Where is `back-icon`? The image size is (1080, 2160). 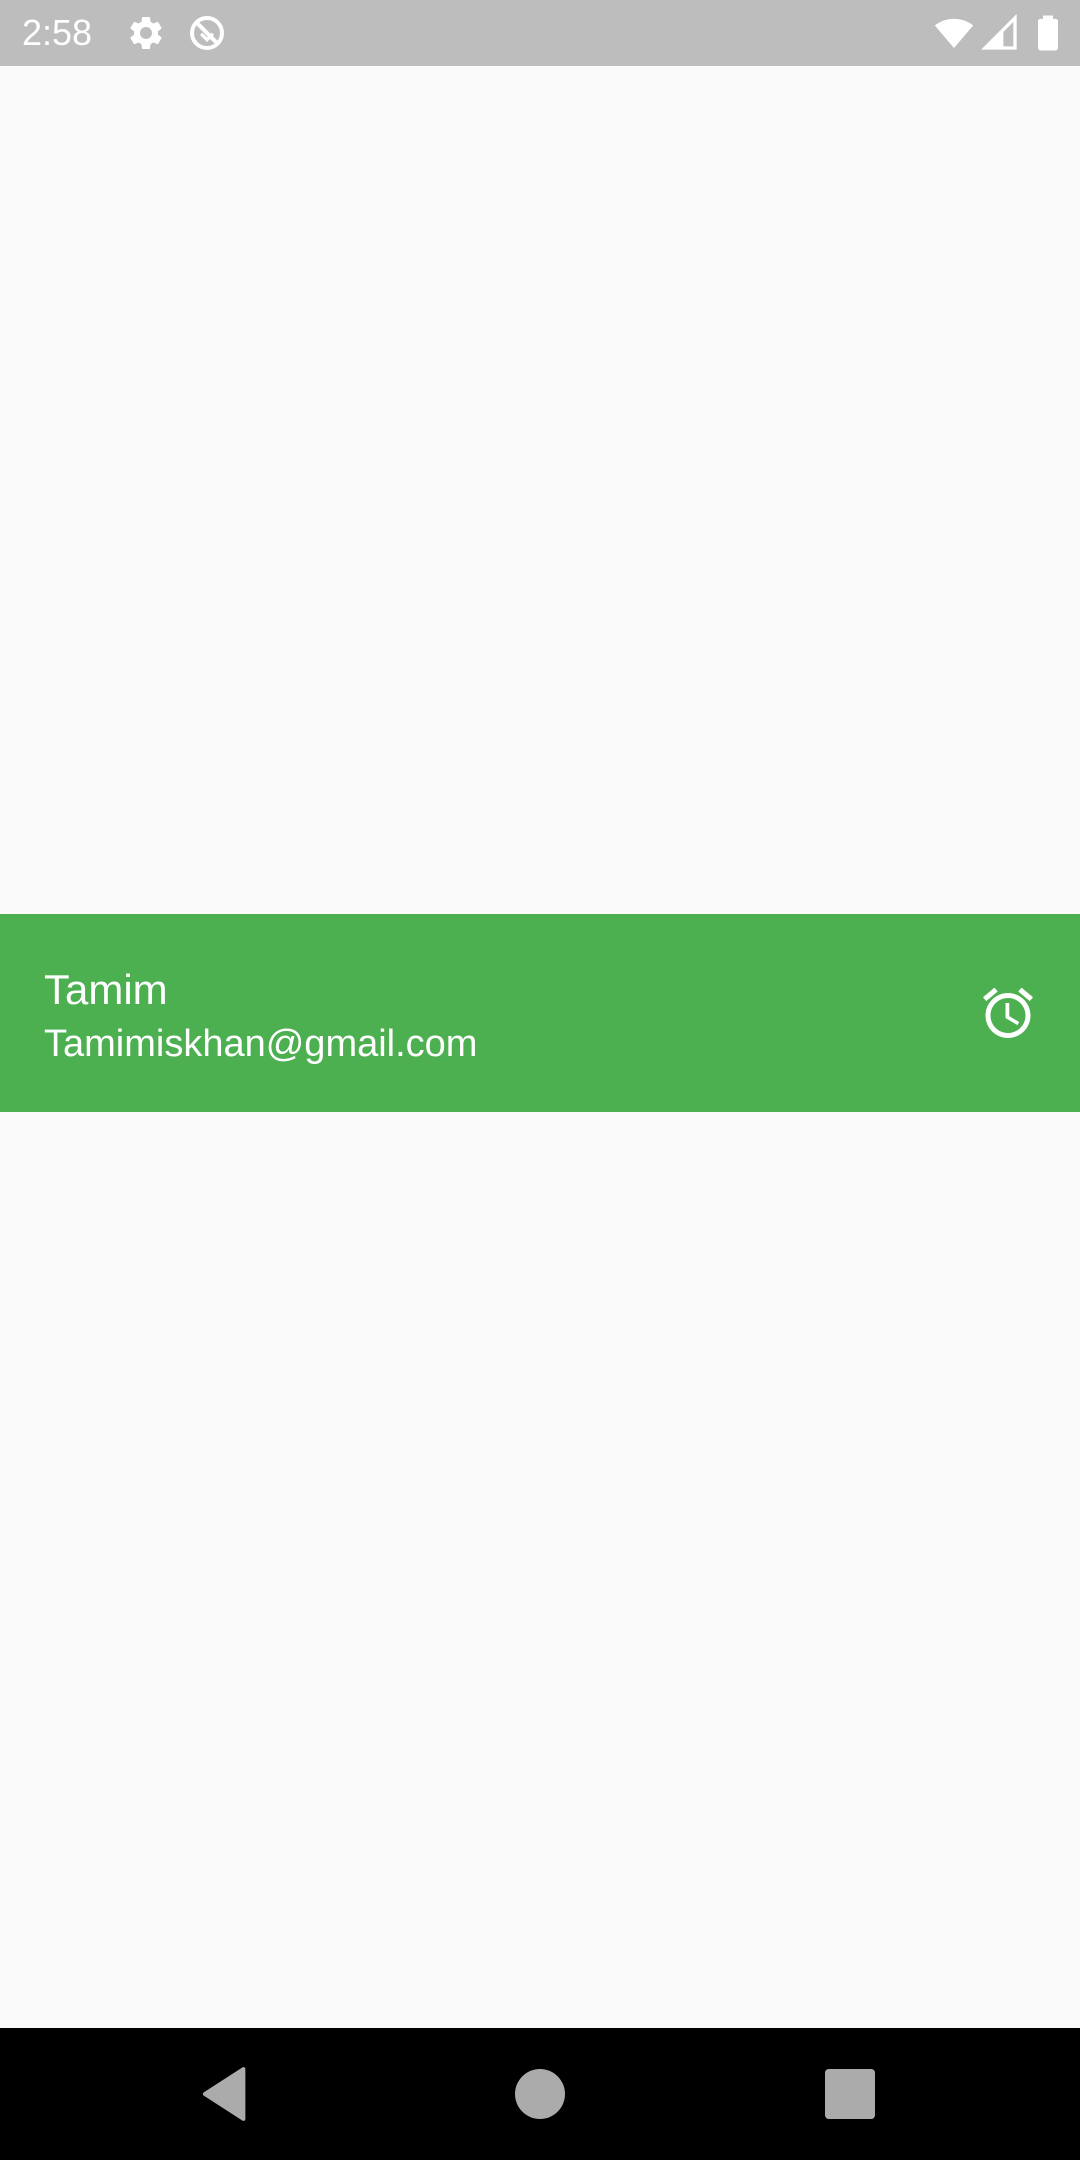
back-icon is located at coordinates (226, 2094).